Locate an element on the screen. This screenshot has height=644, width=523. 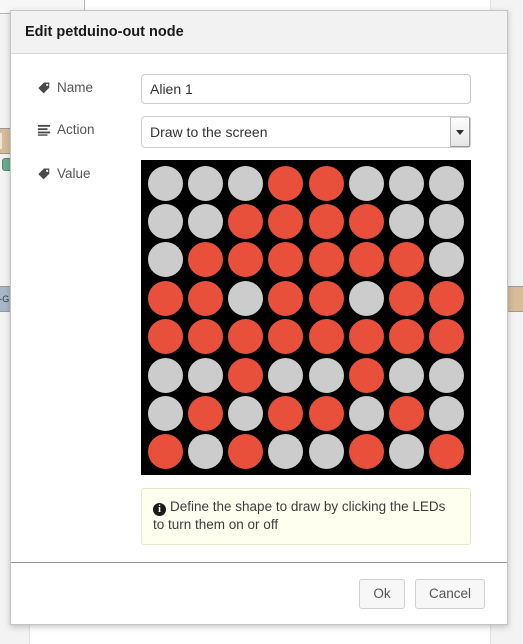
name-label: Name is located at coordinates (89, 84).